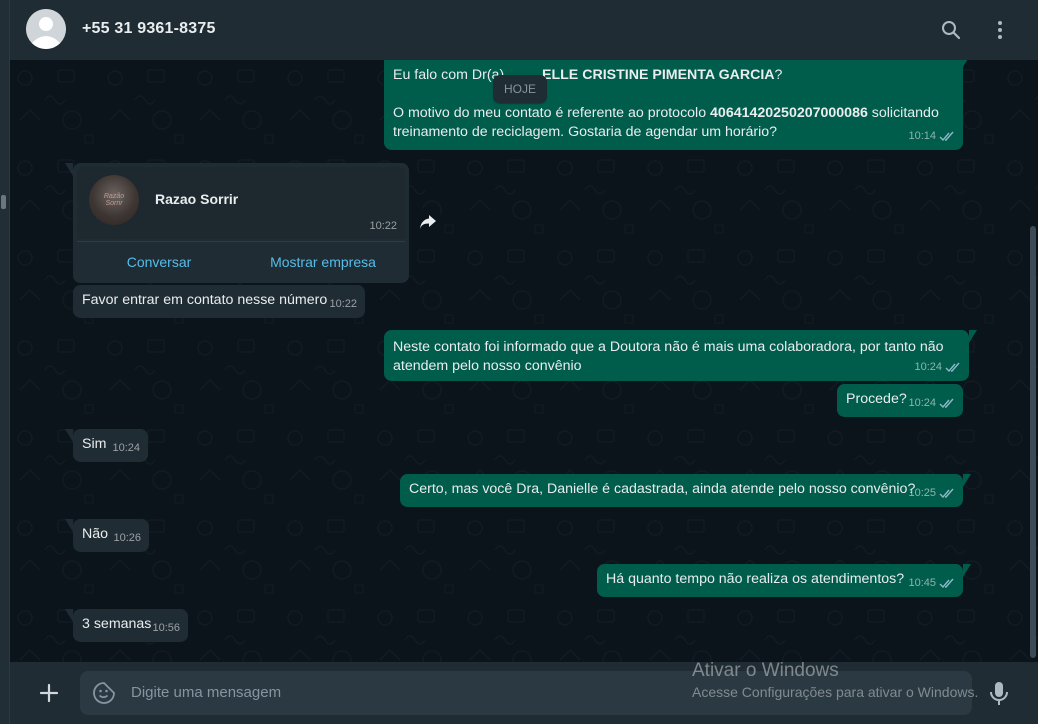  I want to click on message-incoming: Sim 10:24, so click(106, 445).